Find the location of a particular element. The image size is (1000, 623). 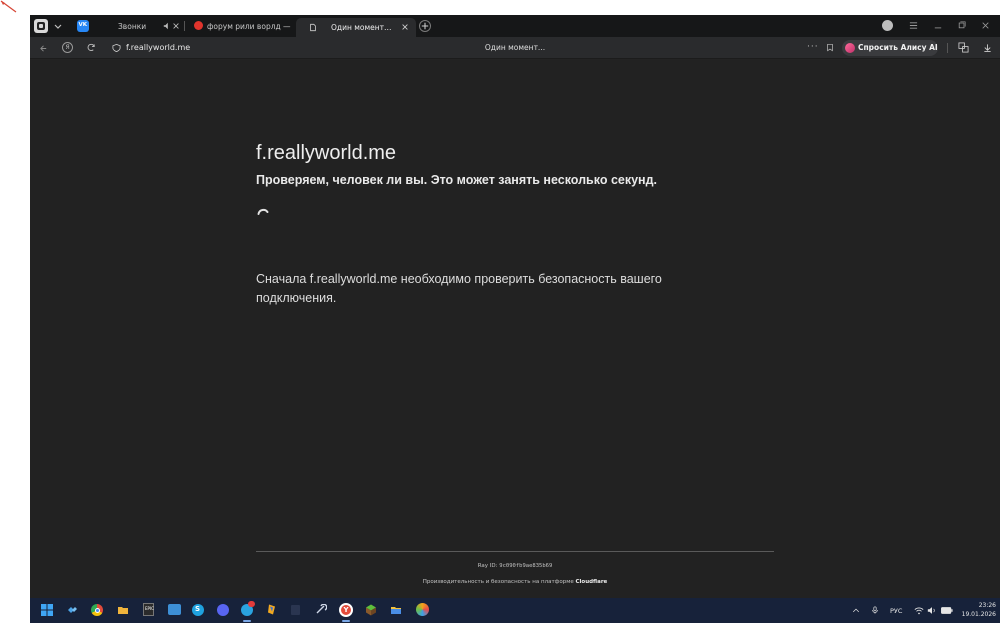

reload-icon is located at coordinates (91, 47).